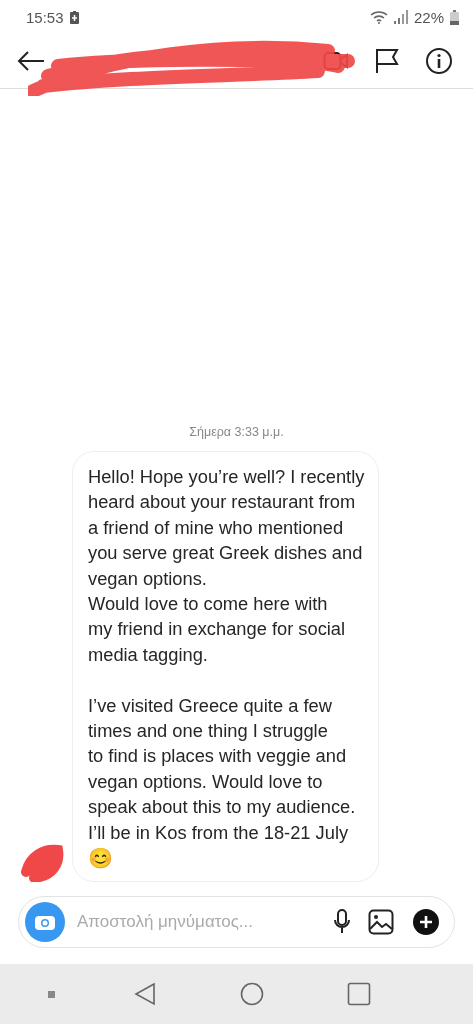  Describe the element at coordinates (236, 431) in the screenshot. I see `message-timestamp: Σήμερα 3:33 μ.μ.` at that location.